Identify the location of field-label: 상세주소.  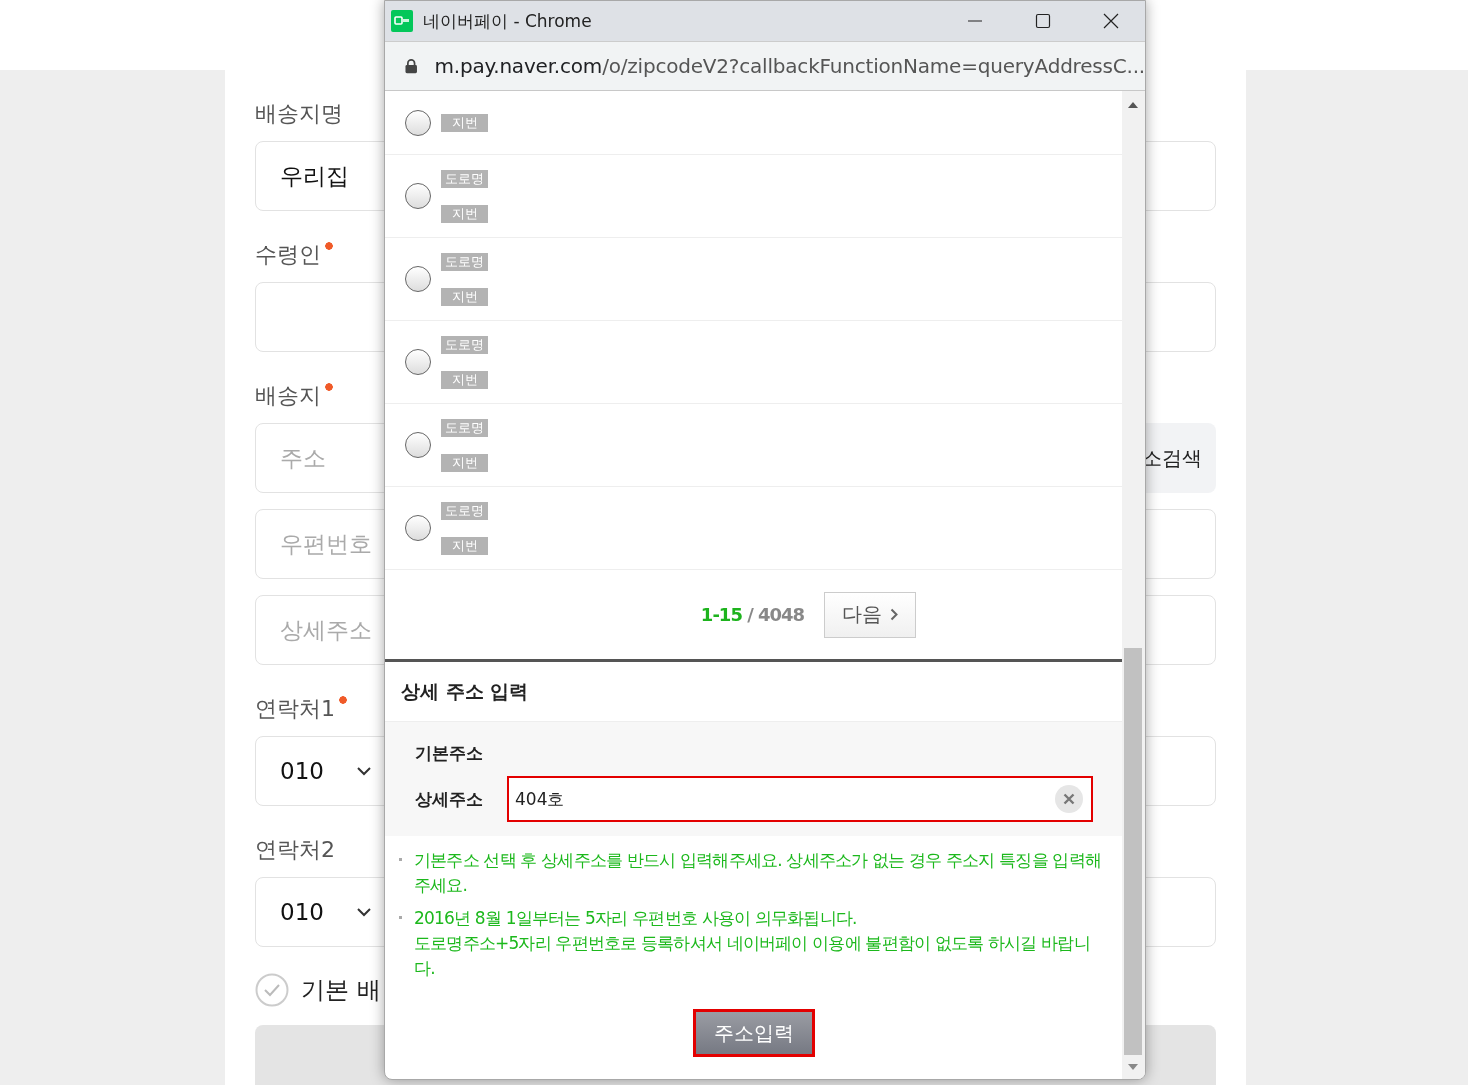
(449, 799).